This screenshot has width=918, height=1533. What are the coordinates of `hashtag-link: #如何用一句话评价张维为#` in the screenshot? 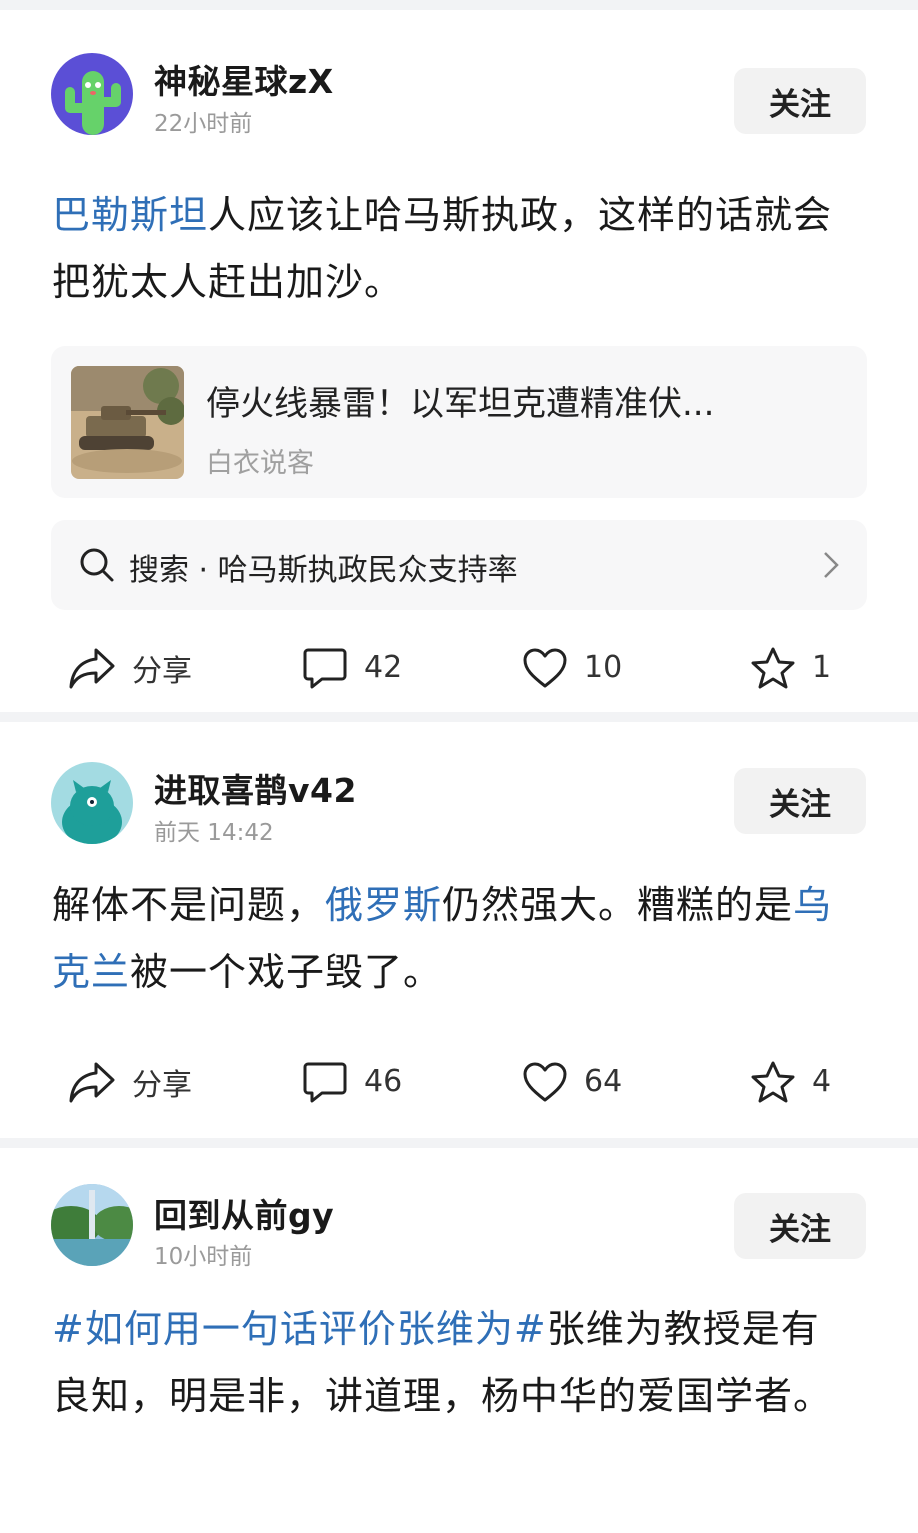 It's located at (299, 1329).